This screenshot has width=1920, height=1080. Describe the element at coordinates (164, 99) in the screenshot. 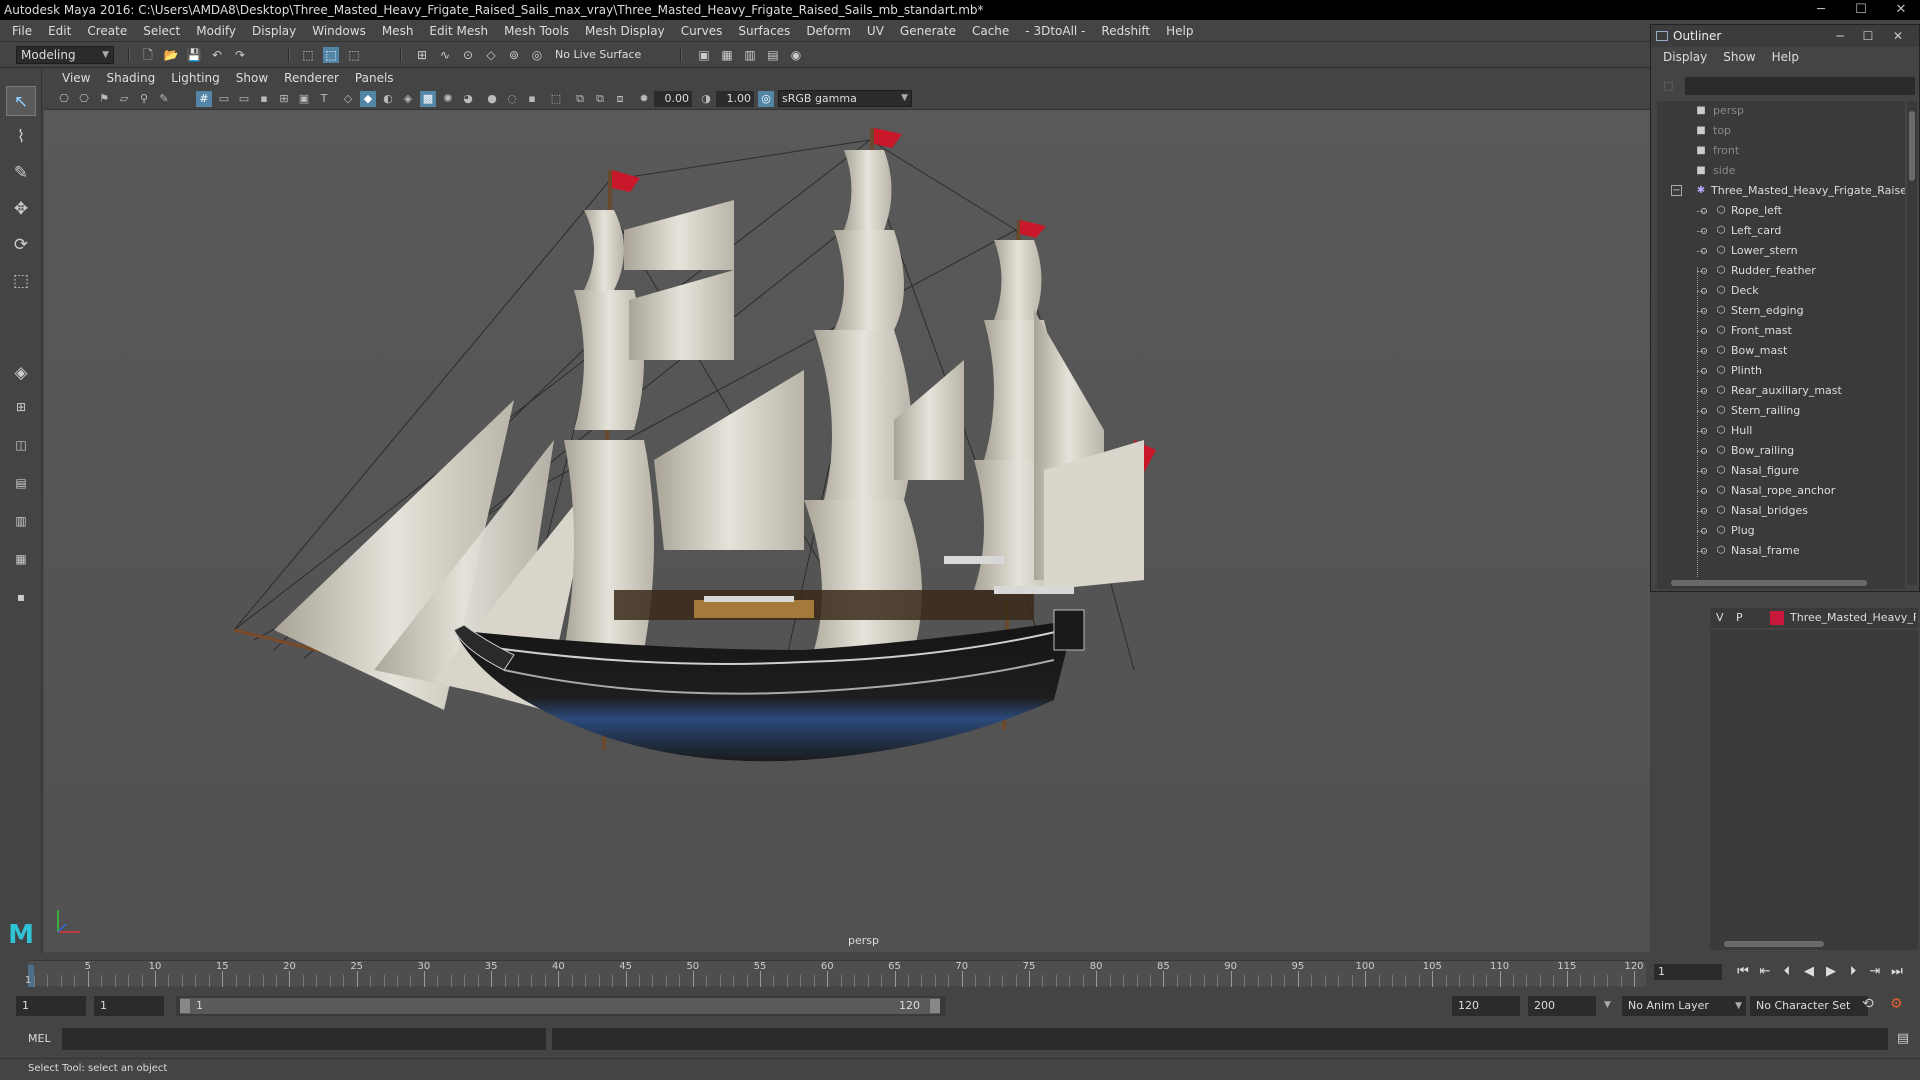

I see `grease-pencil-icon: ✎` at that location.